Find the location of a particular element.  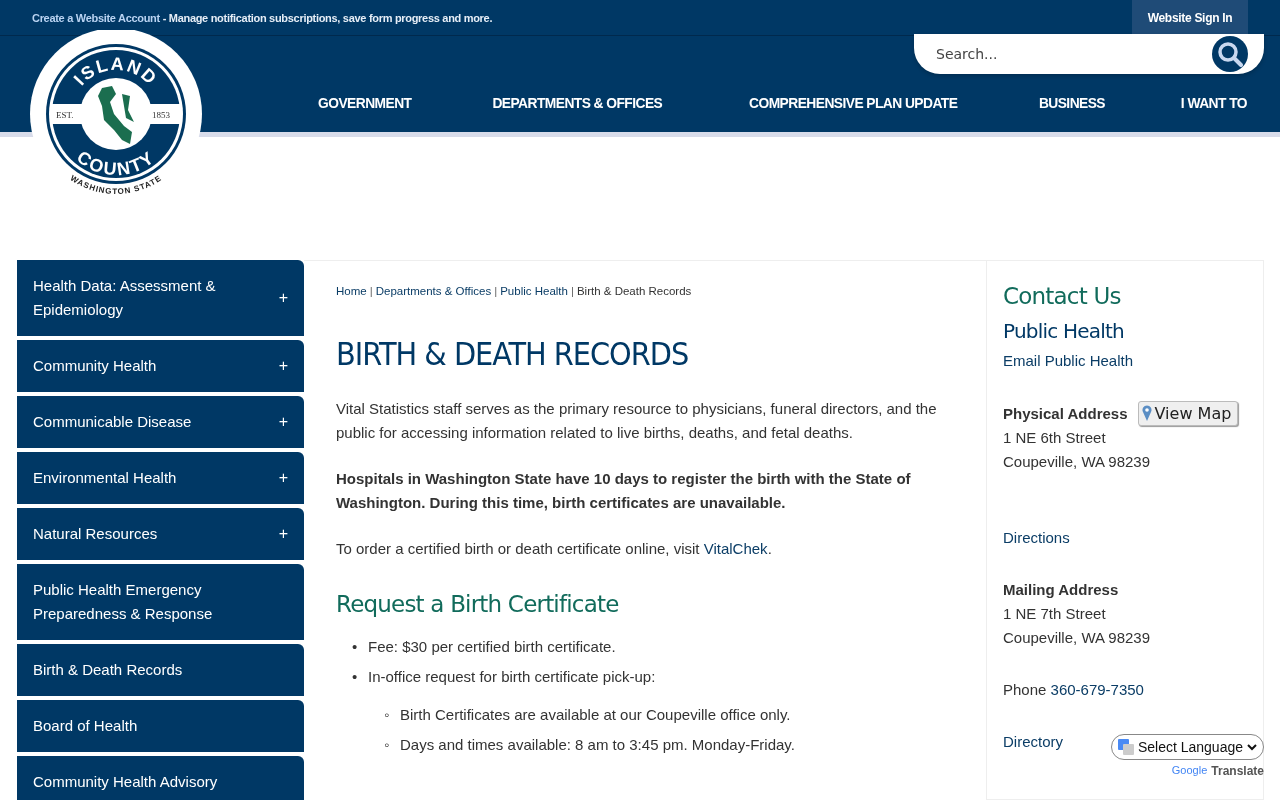

view-map-button: View Map is located at coordinates (1188, 413).